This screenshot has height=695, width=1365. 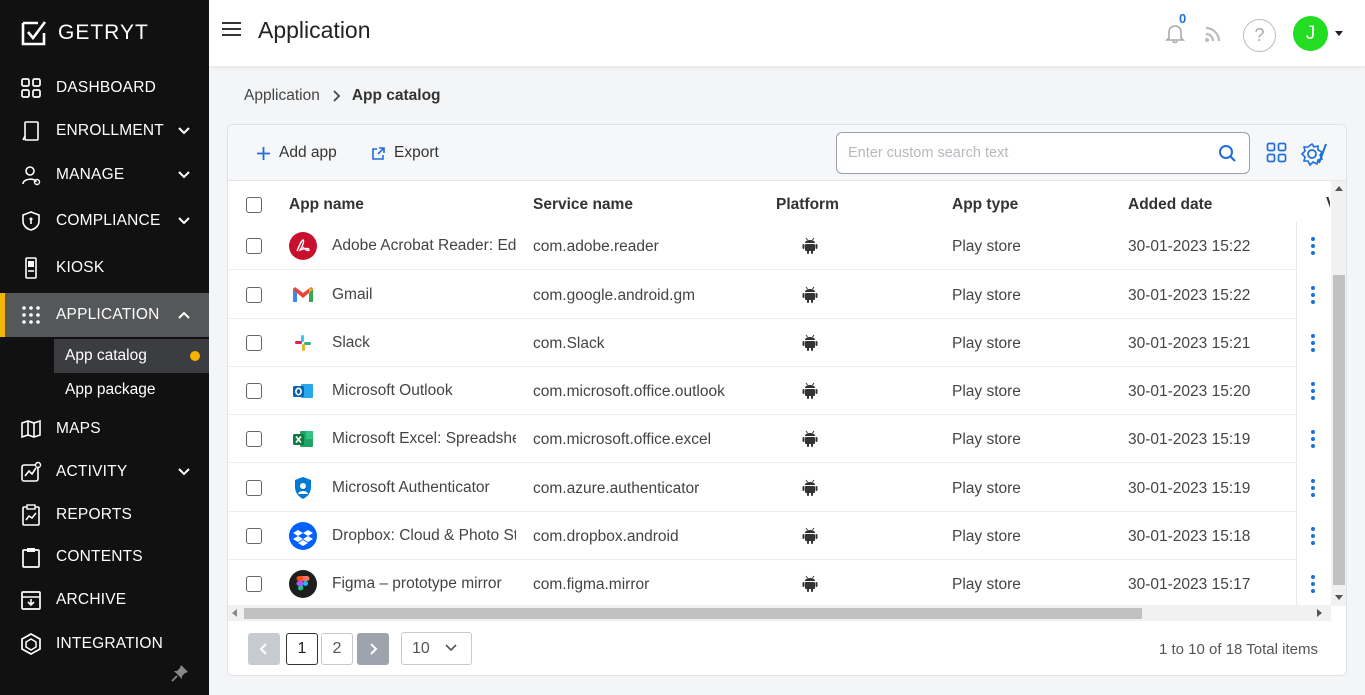 What do you see at coordinates (1227, 153) in the screenshot?
I see `search-icon` at bounding box center [1227, 153].